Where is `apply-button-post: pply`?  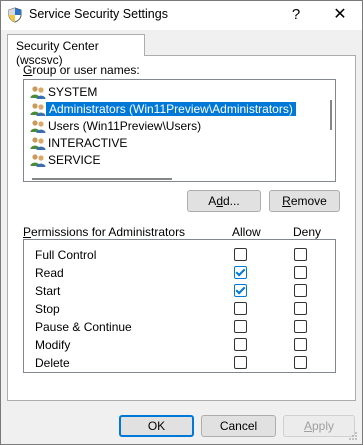
apply-button-post: pply is located at coordinates (323, 426).